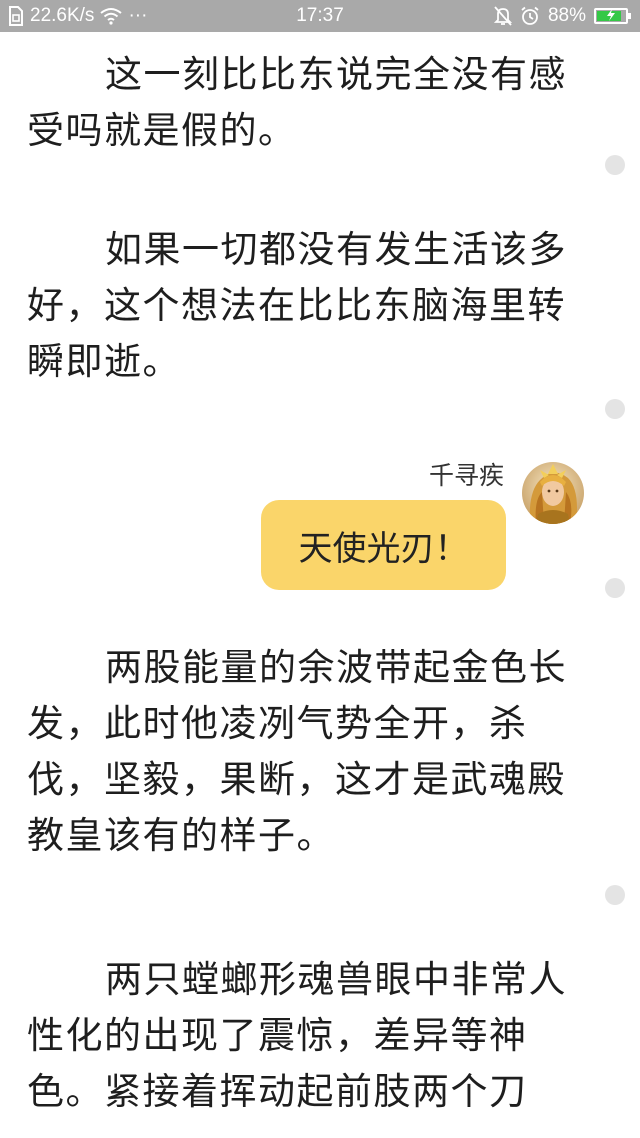 The width and height of the screenshot is (640, 1138). I want to click on bell-muted-icon, so click(502, 16).